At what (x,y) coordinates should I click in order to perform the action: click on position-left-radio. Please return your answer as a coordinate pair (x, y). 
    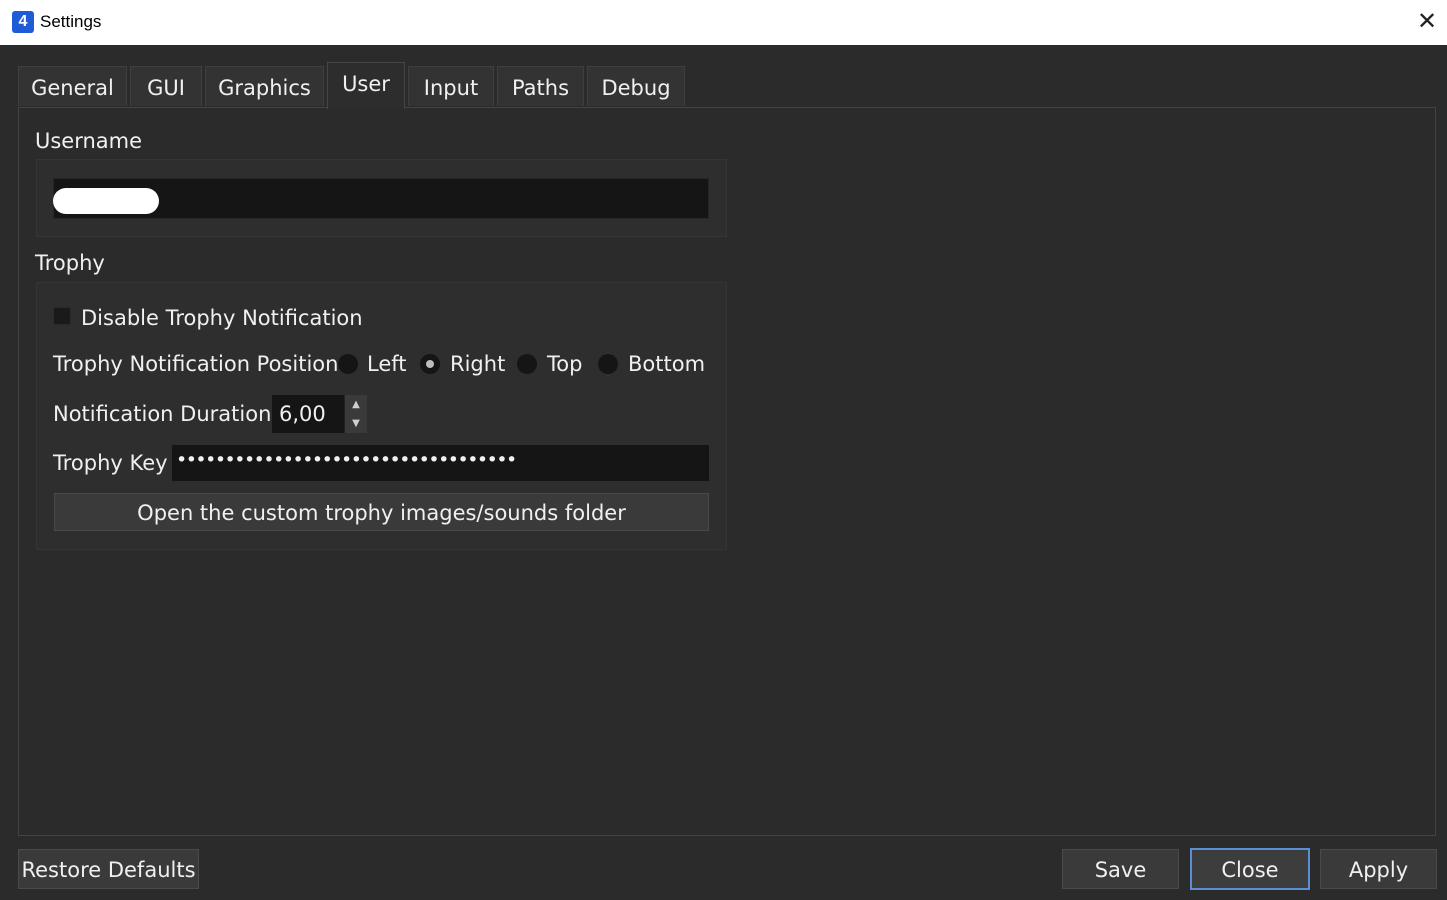
    Looking at the image, I should click on (348, 364).